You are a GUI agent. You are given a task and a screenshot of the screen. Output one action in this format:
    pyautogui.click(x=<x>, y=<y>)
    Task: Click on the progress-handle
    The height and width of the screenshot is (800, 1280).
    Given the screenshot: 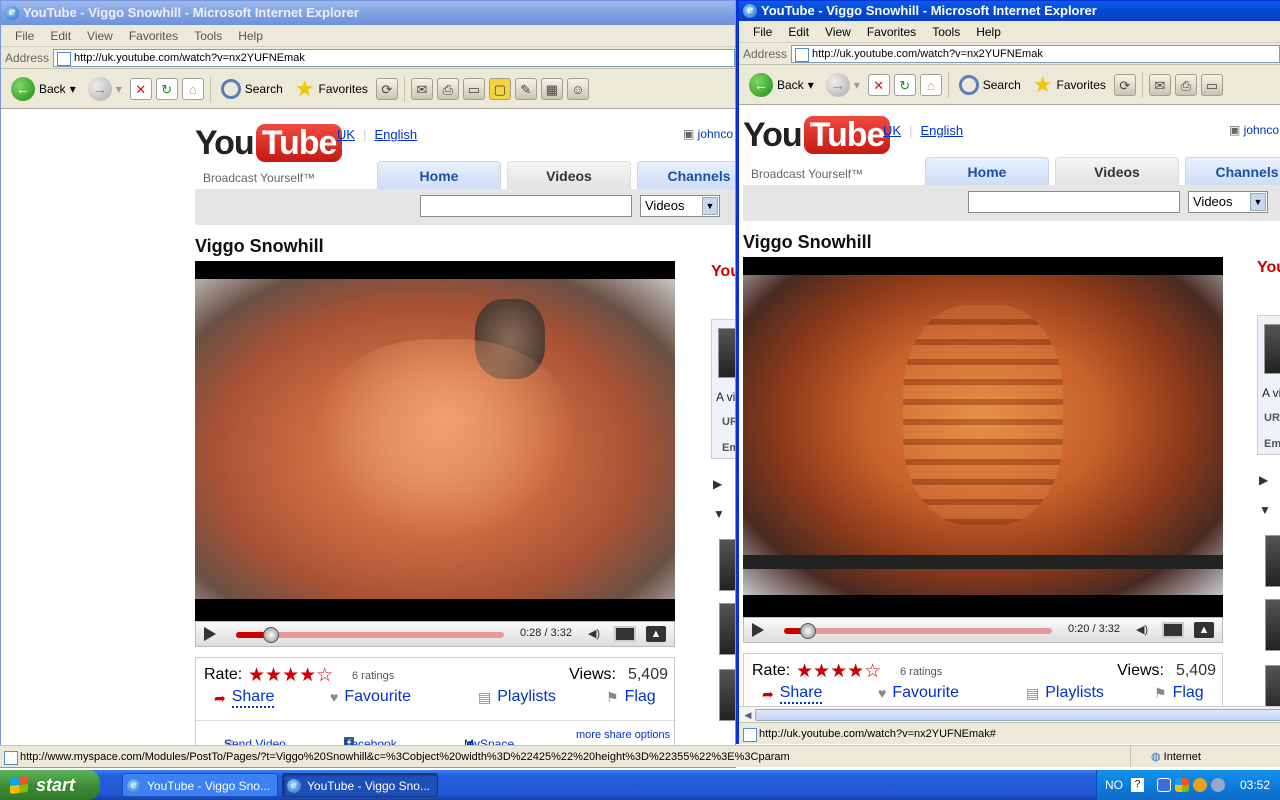 What is the action you would take?
    pyautogui.click(x=270, y=635)
    